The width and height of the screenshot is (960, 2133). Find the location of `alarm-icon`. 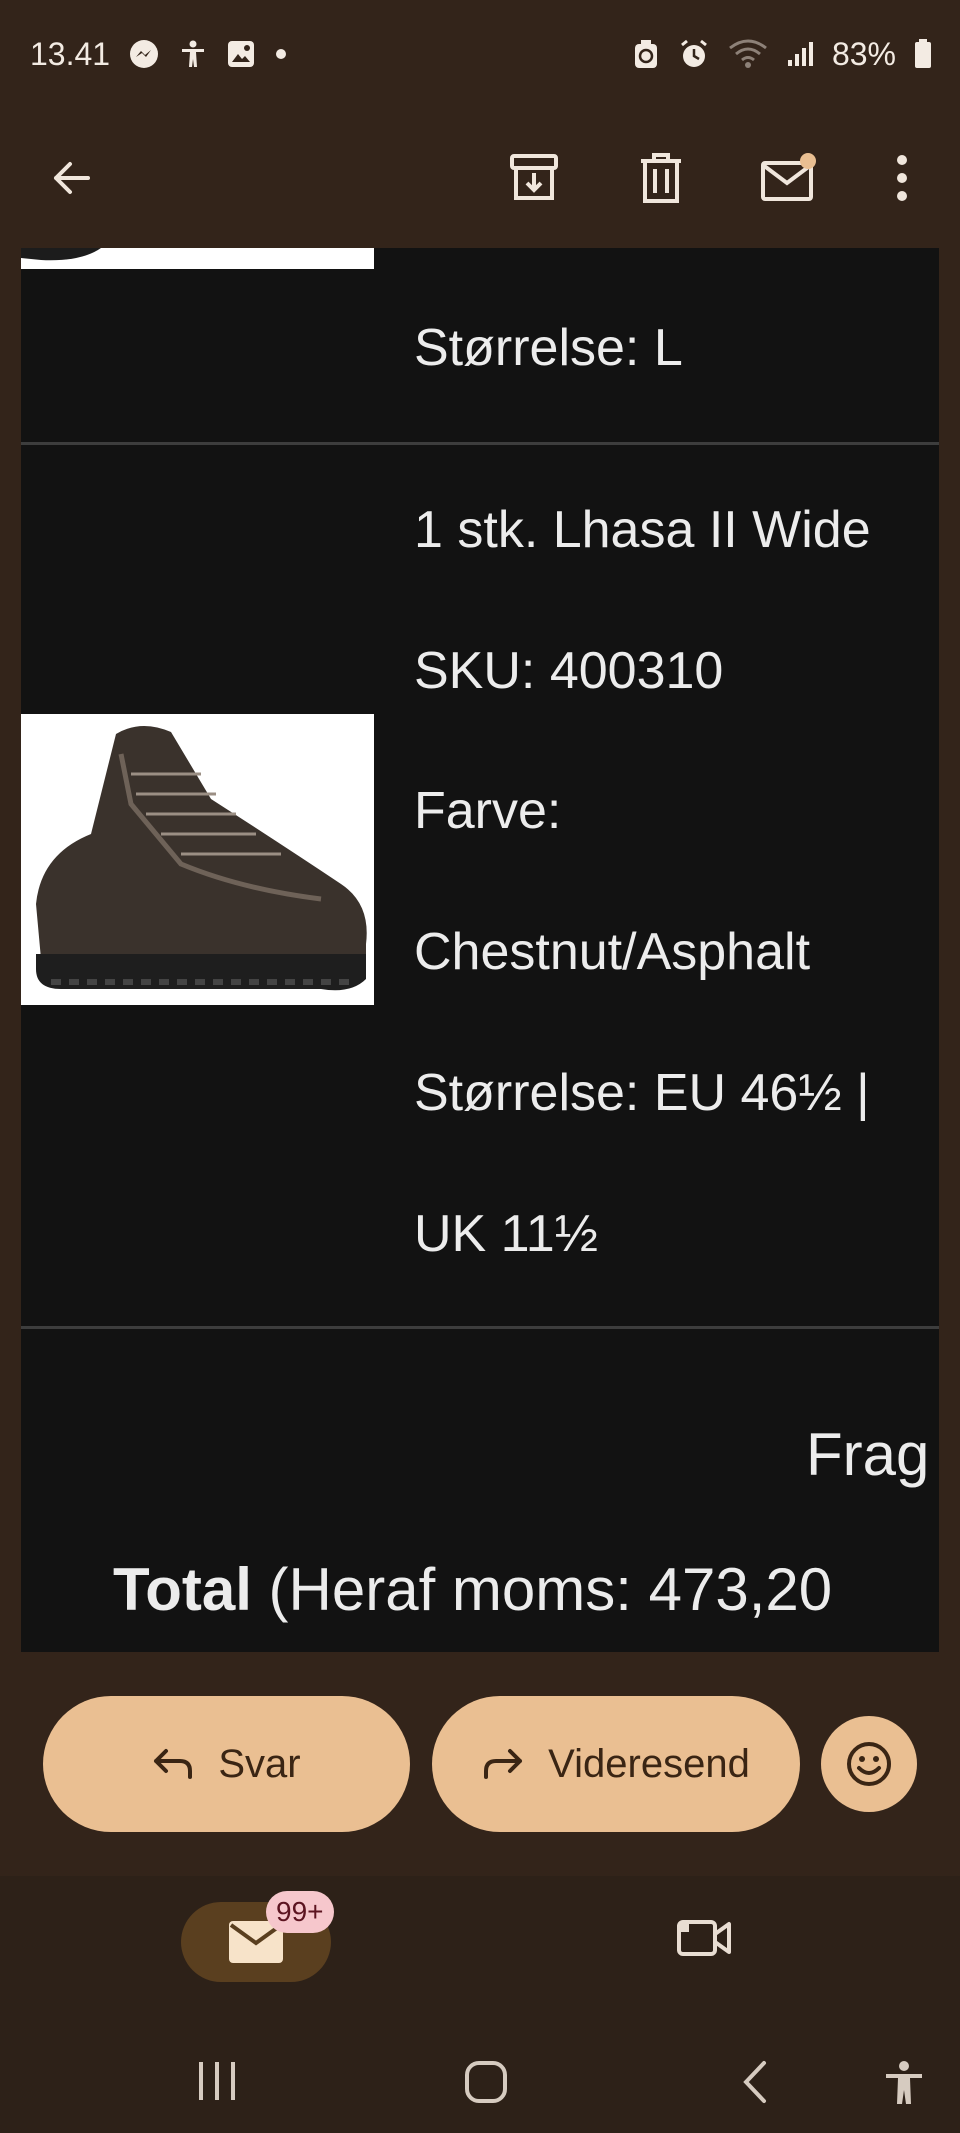

alarm-icon is located at coordinates (694, 54).